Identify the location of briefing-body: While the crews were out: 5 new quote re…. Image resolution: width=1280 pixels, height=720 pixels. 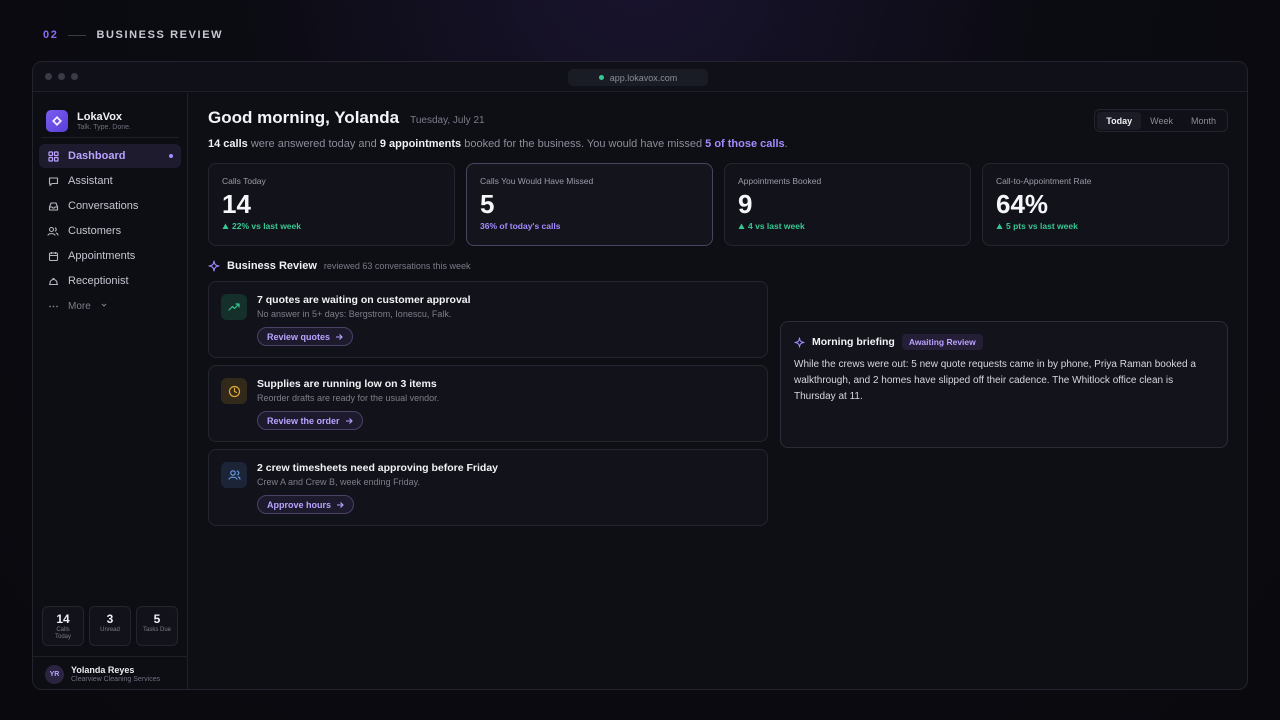
(995, 380).